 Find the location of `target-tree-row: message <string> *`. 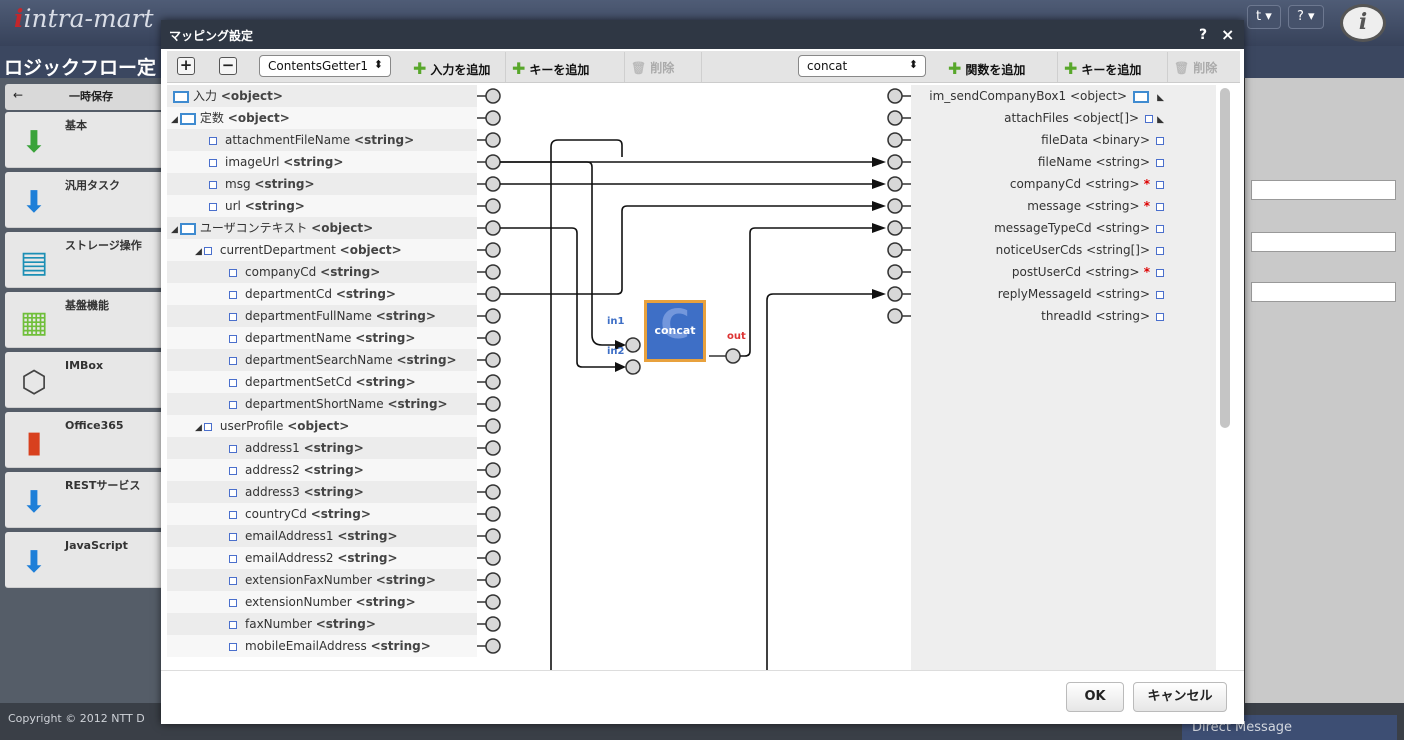

target-tree-row: message <string> * is located at coordinates (1063, 206).